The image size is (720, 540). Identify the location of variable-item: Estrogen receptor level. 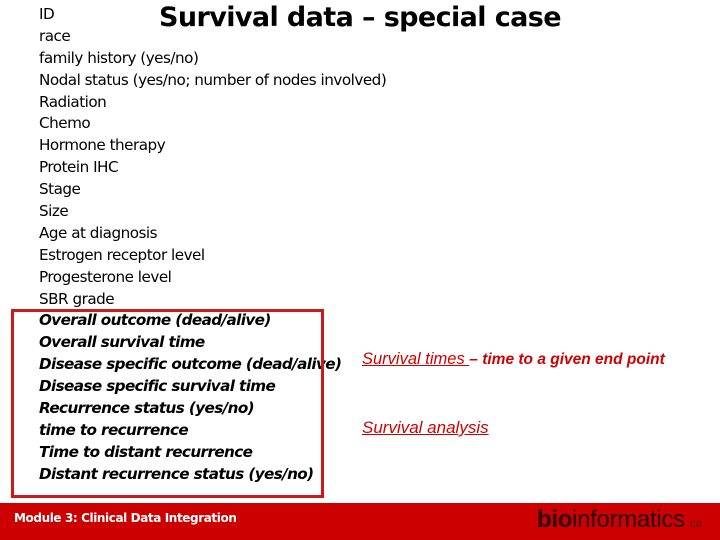
(122, 254).